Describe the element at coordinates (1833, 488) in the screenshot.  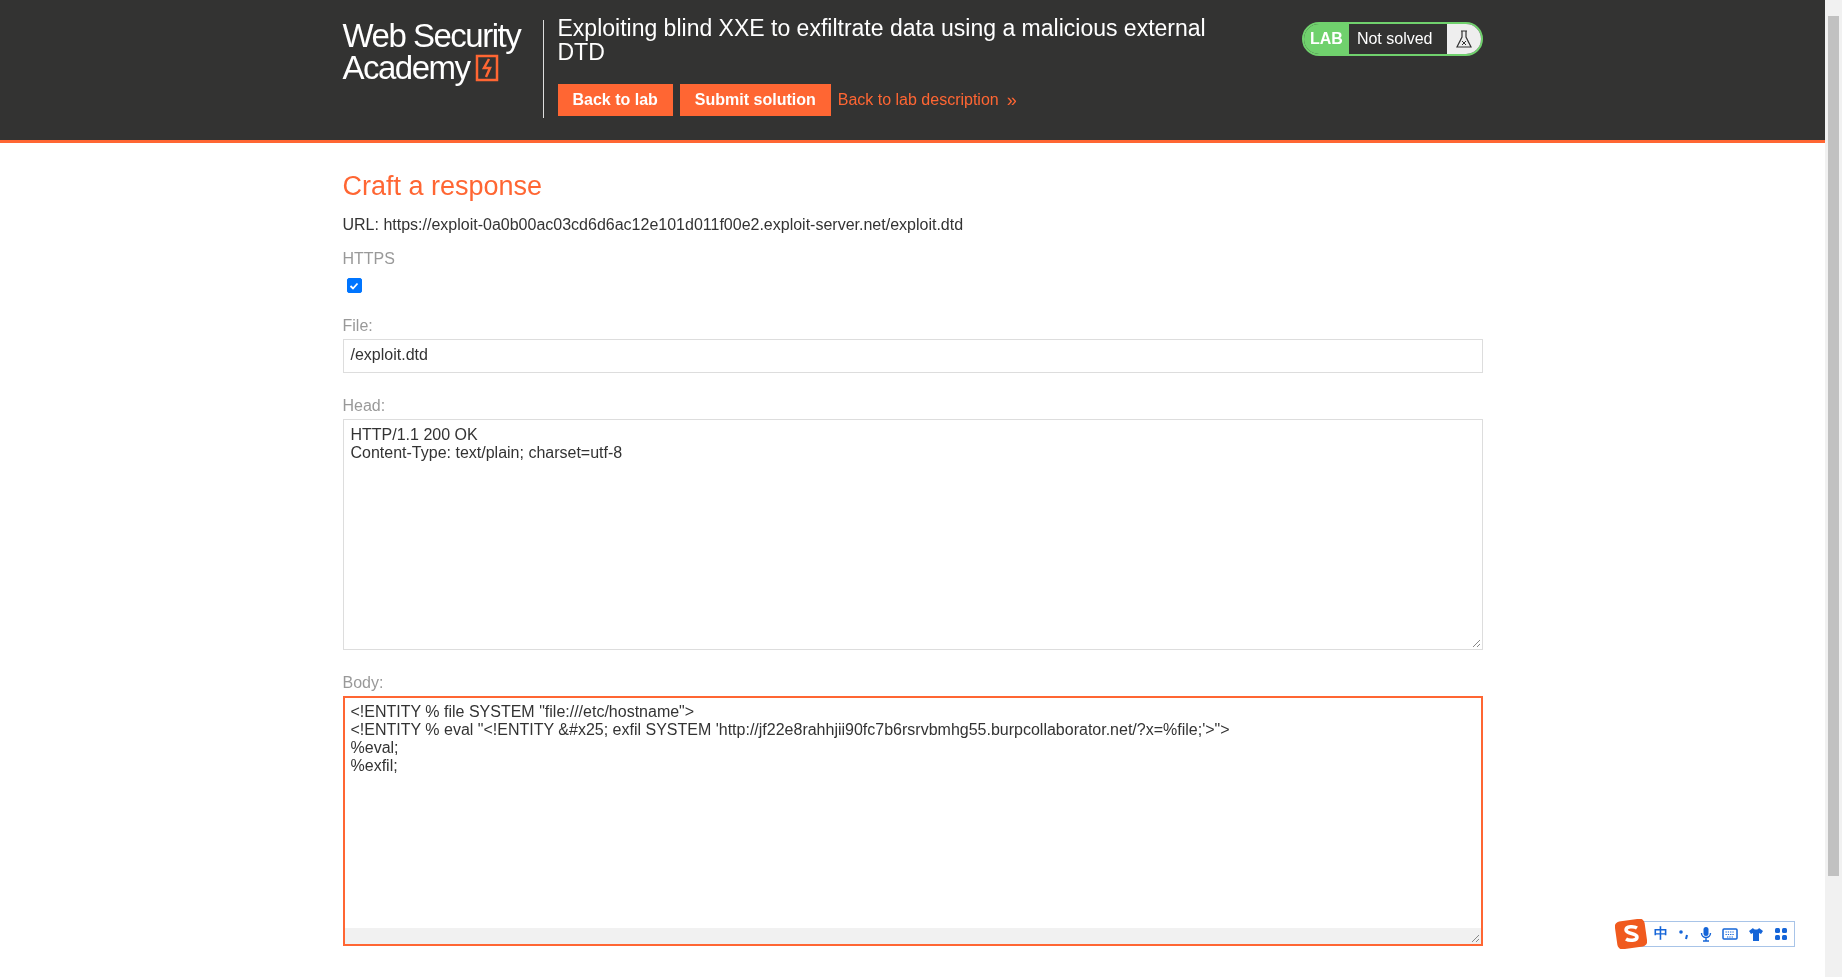
I see `page-scrollbar` at that location.